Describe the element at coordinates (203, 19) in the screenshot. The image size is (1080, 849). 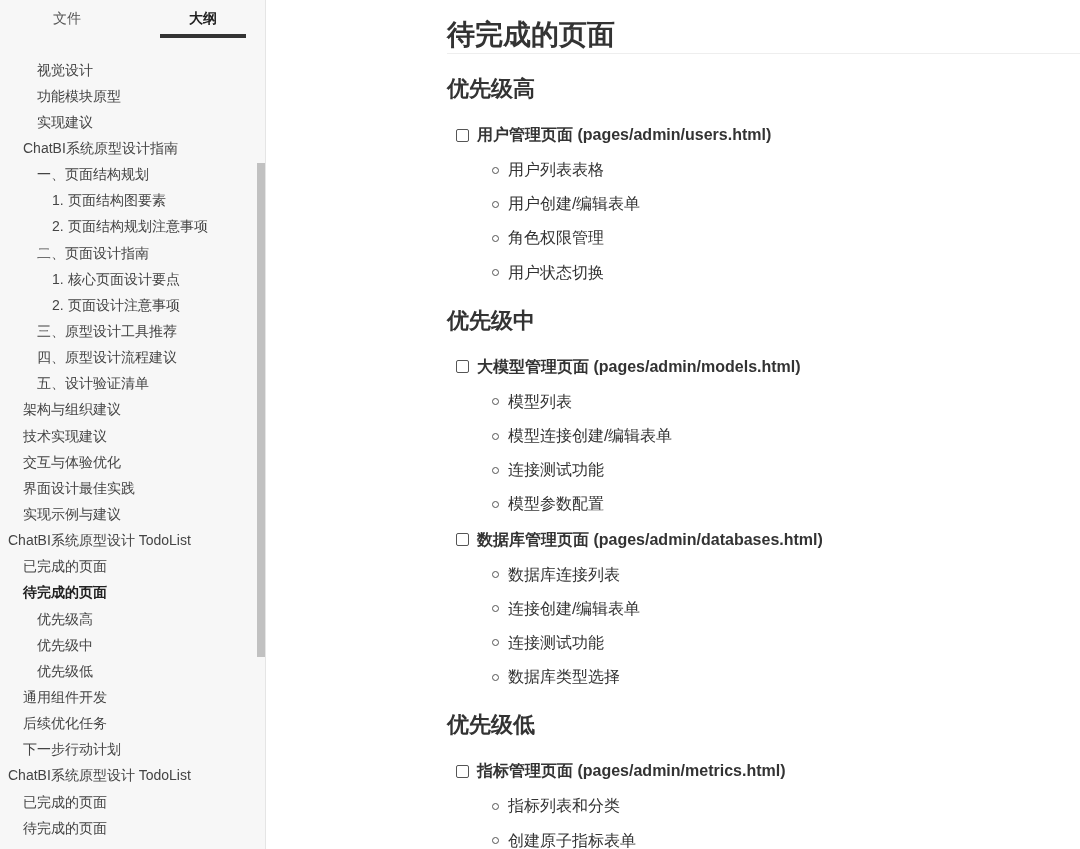
I see `sidebar-tab: 大纲` at that location.